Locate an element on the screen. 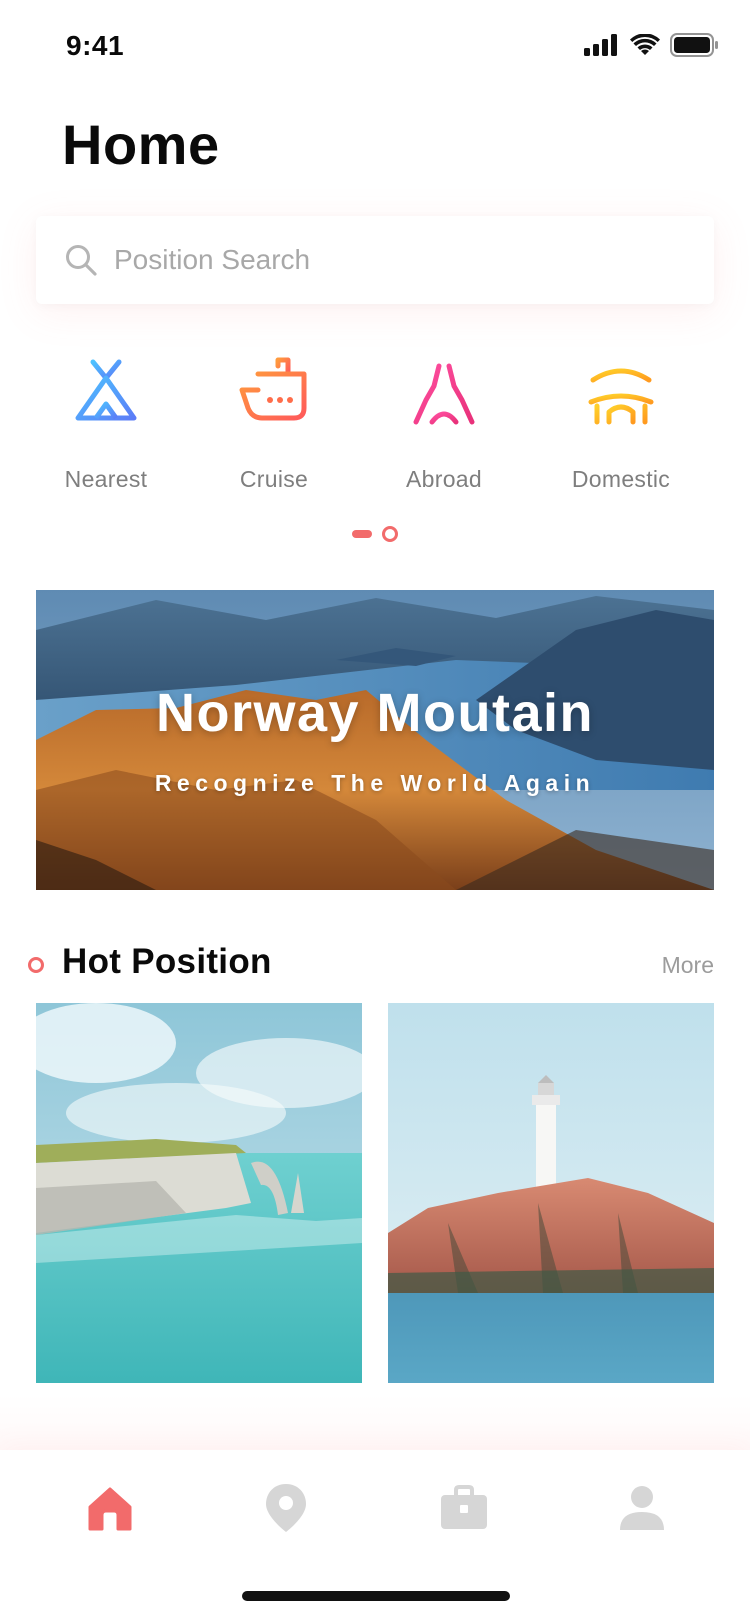  battery-icon is located at coordinates (694, 45).